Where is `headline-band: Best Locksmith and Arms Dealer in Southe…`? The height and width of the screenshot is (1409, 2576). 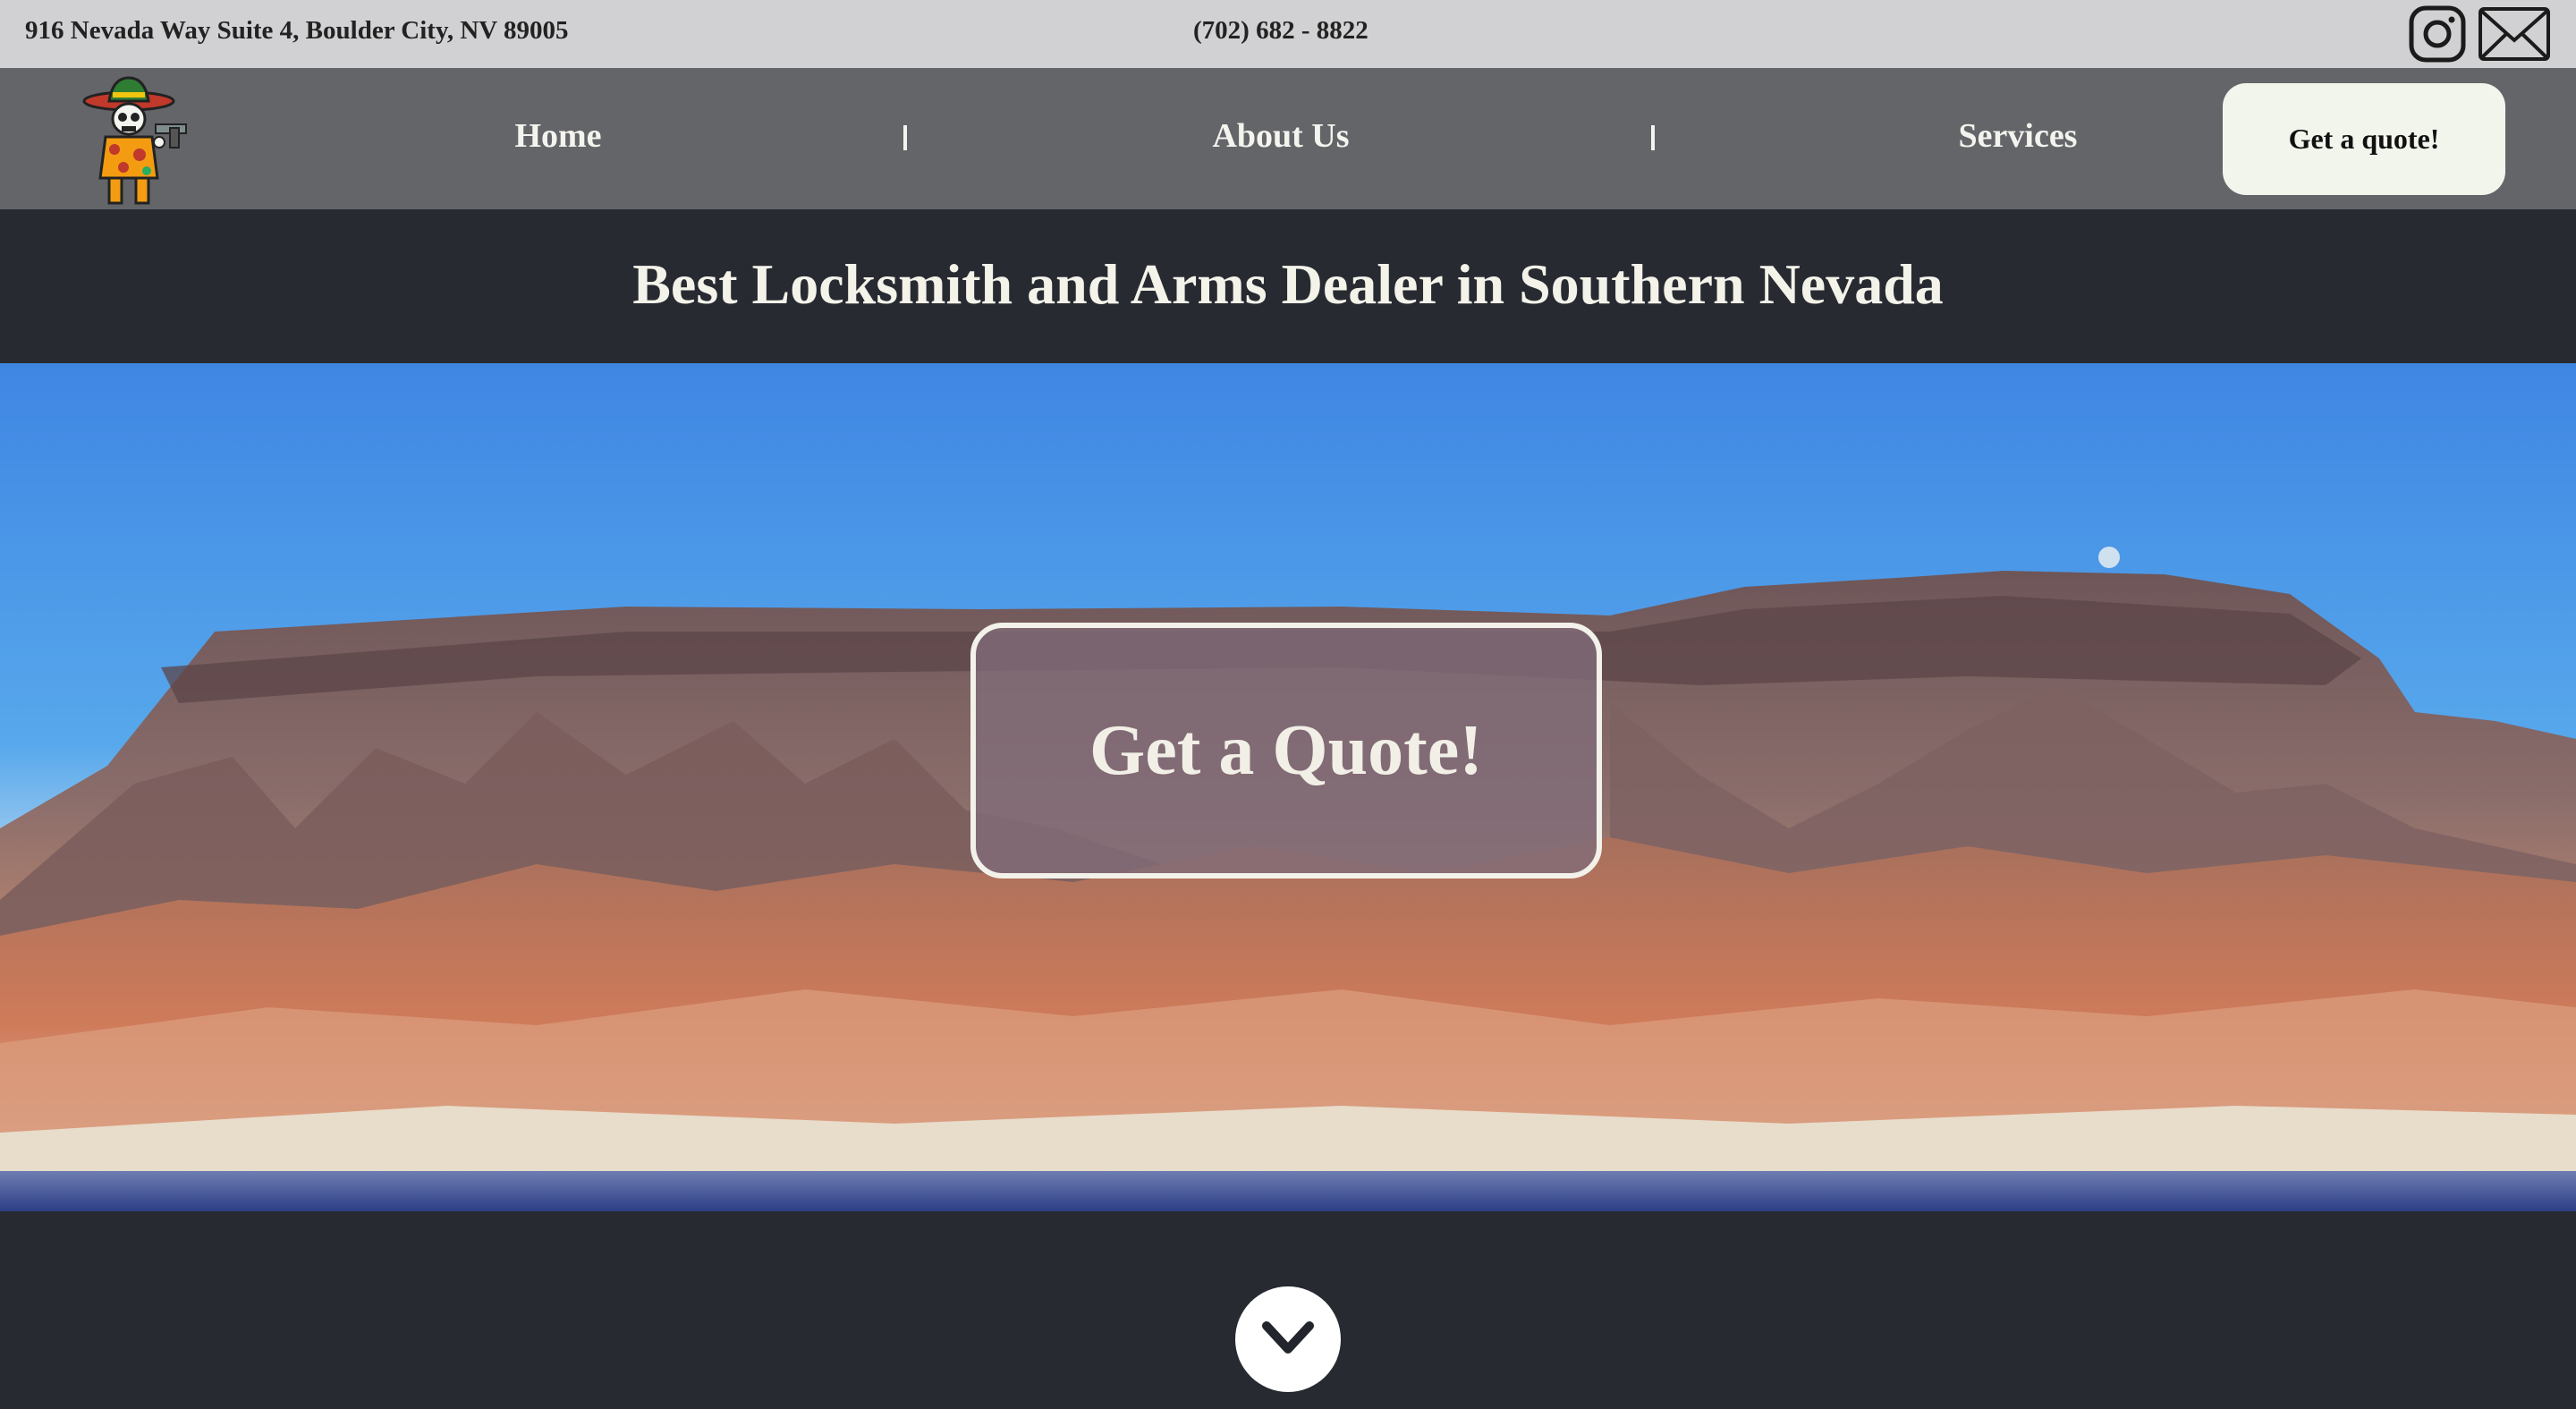
headline-band: Best Locksmith and Arms Dealer in Southe… is located at coordinates (1288, 286).